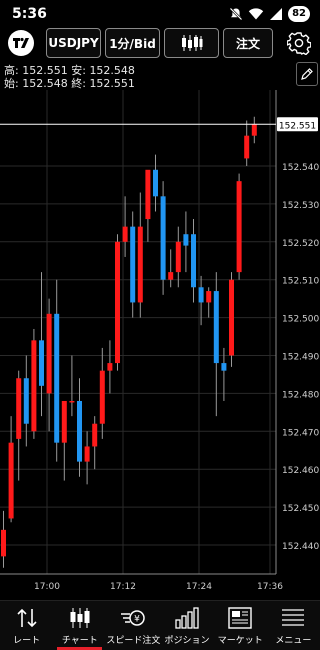 The image size is (320, 650). I want to click on x-tick-label: 17:36, so click(270, 587).